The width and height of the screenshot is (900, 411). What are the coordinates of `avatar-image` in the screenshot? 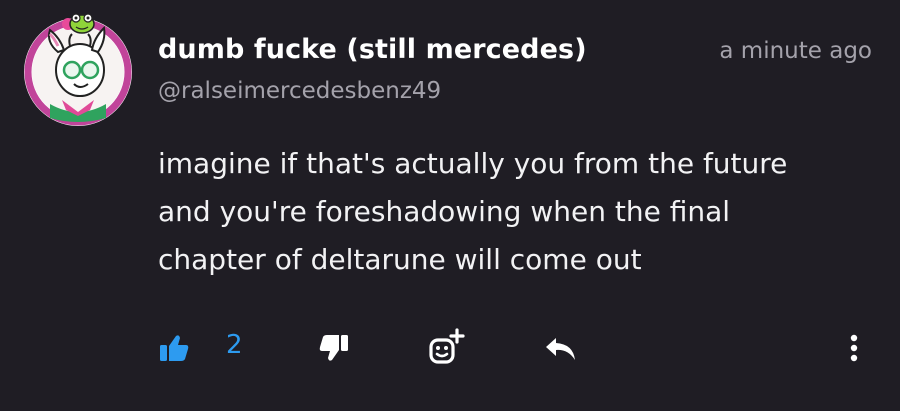 It's located at (78, 69).